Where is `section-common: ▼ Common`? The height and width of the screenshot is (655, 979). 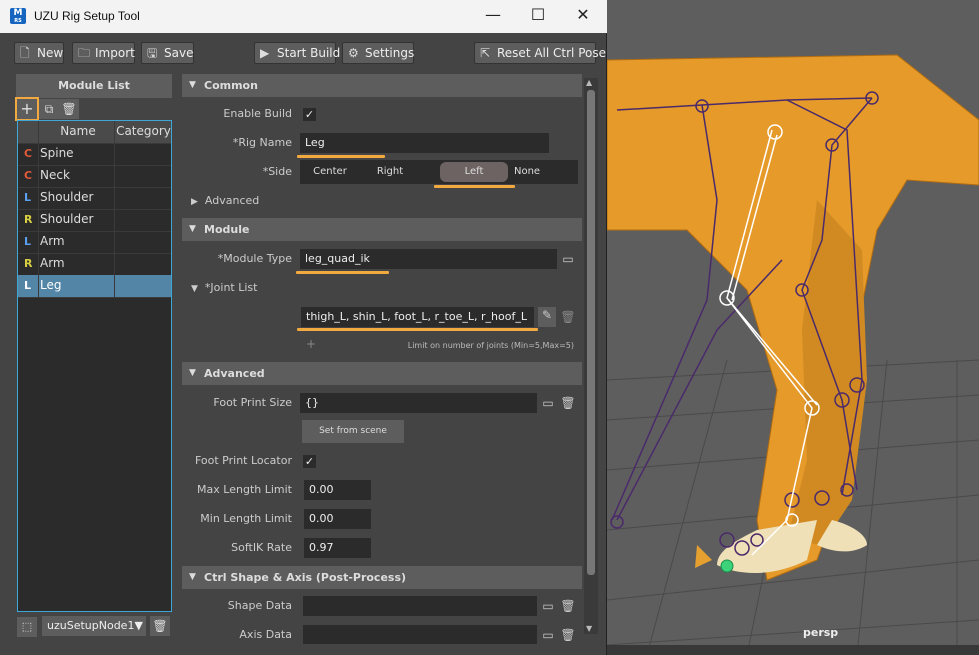
section-common: ▼ Common is located at coordinates (382, 85).